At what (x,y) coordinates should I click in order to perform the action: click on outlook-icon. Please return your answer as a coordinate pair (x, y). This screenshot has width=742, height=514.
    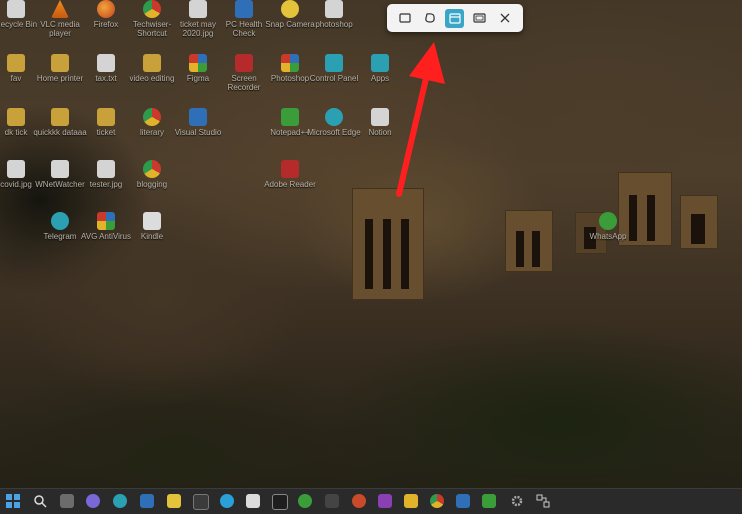
    Looking at the image, I should click on (463, 501).